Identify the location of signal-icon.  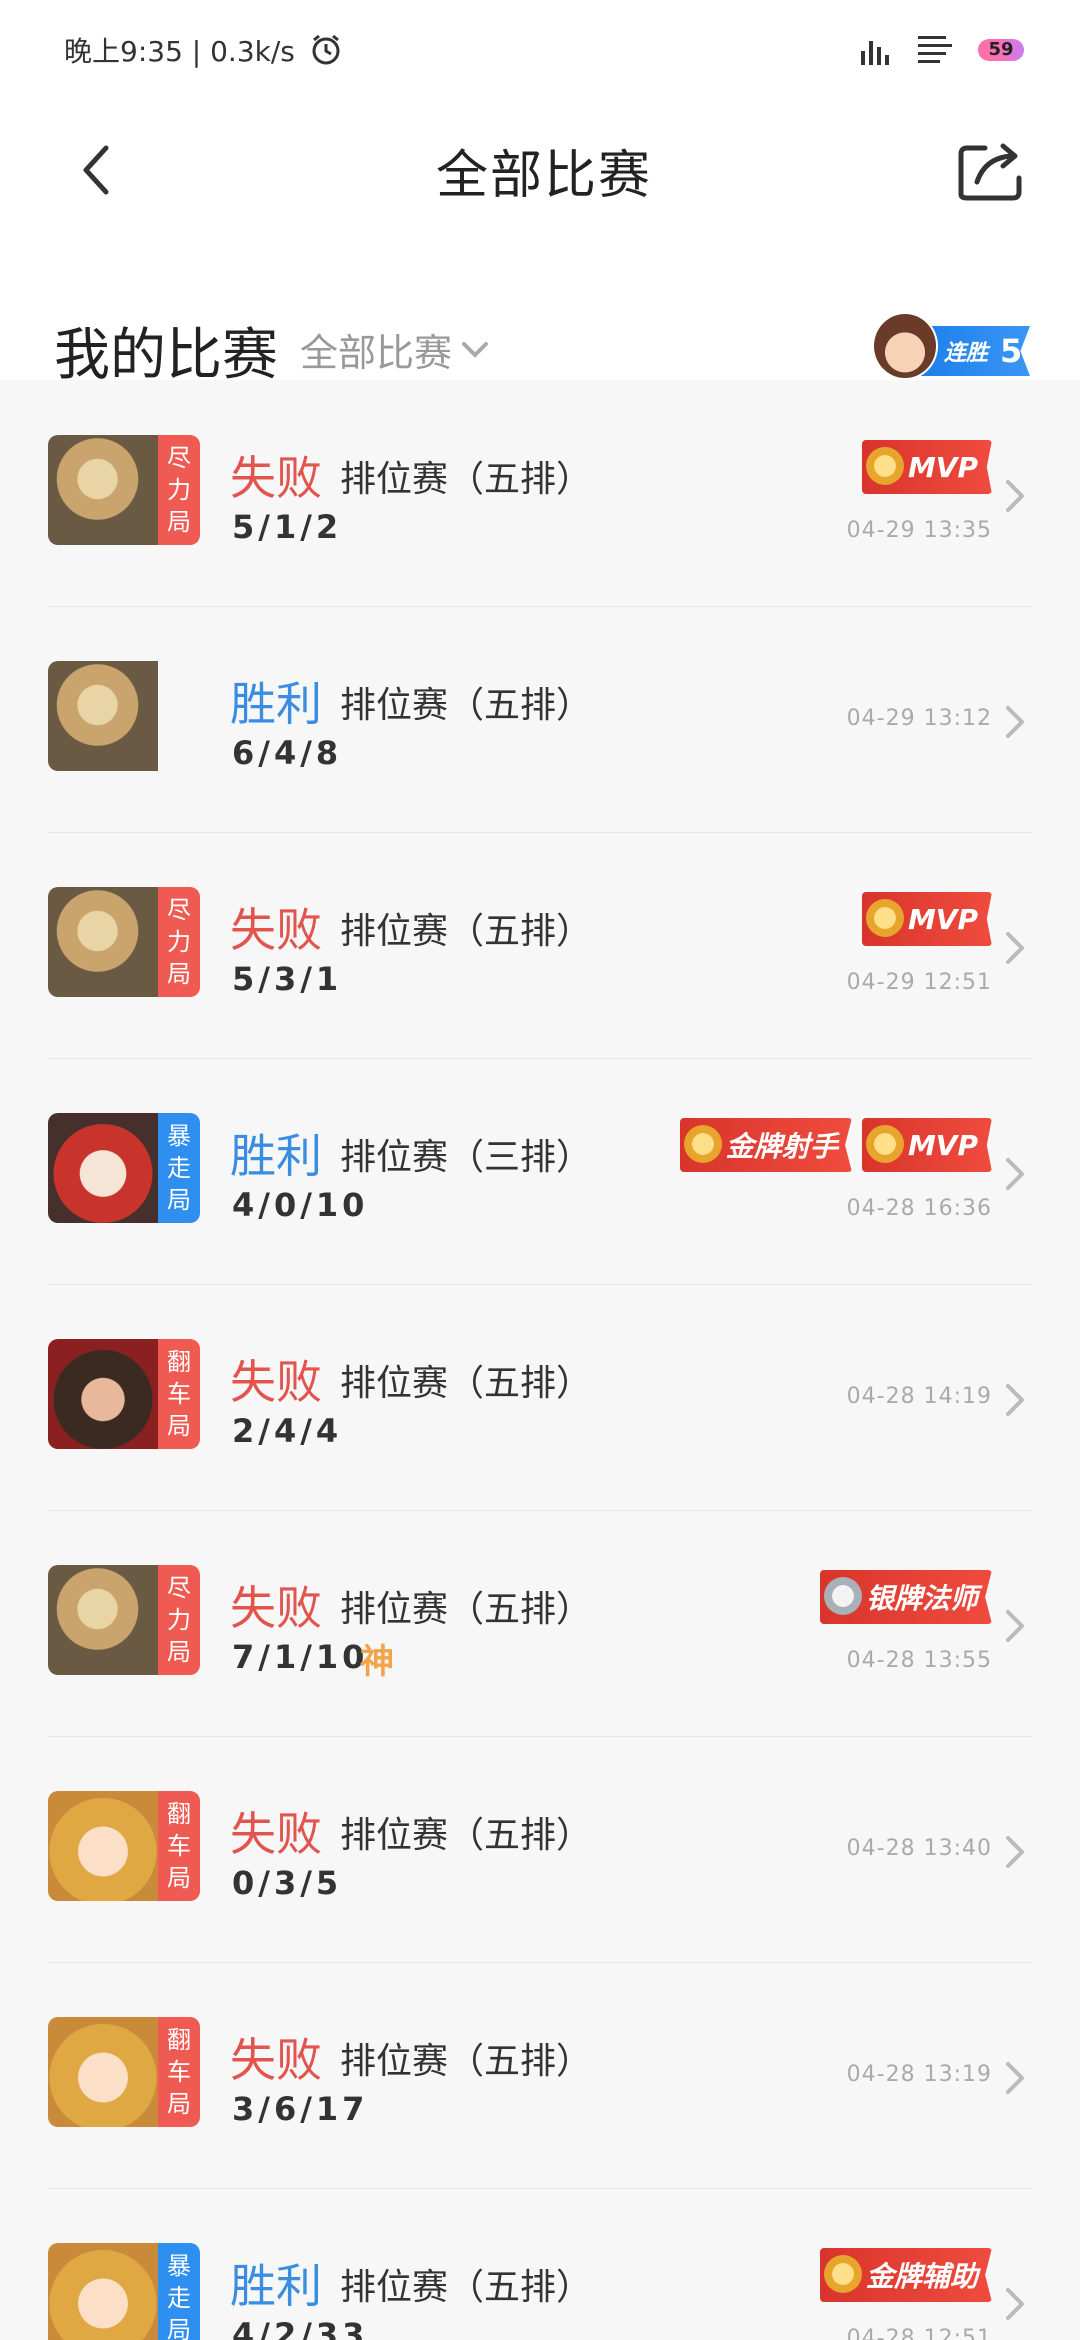
(875, 53).